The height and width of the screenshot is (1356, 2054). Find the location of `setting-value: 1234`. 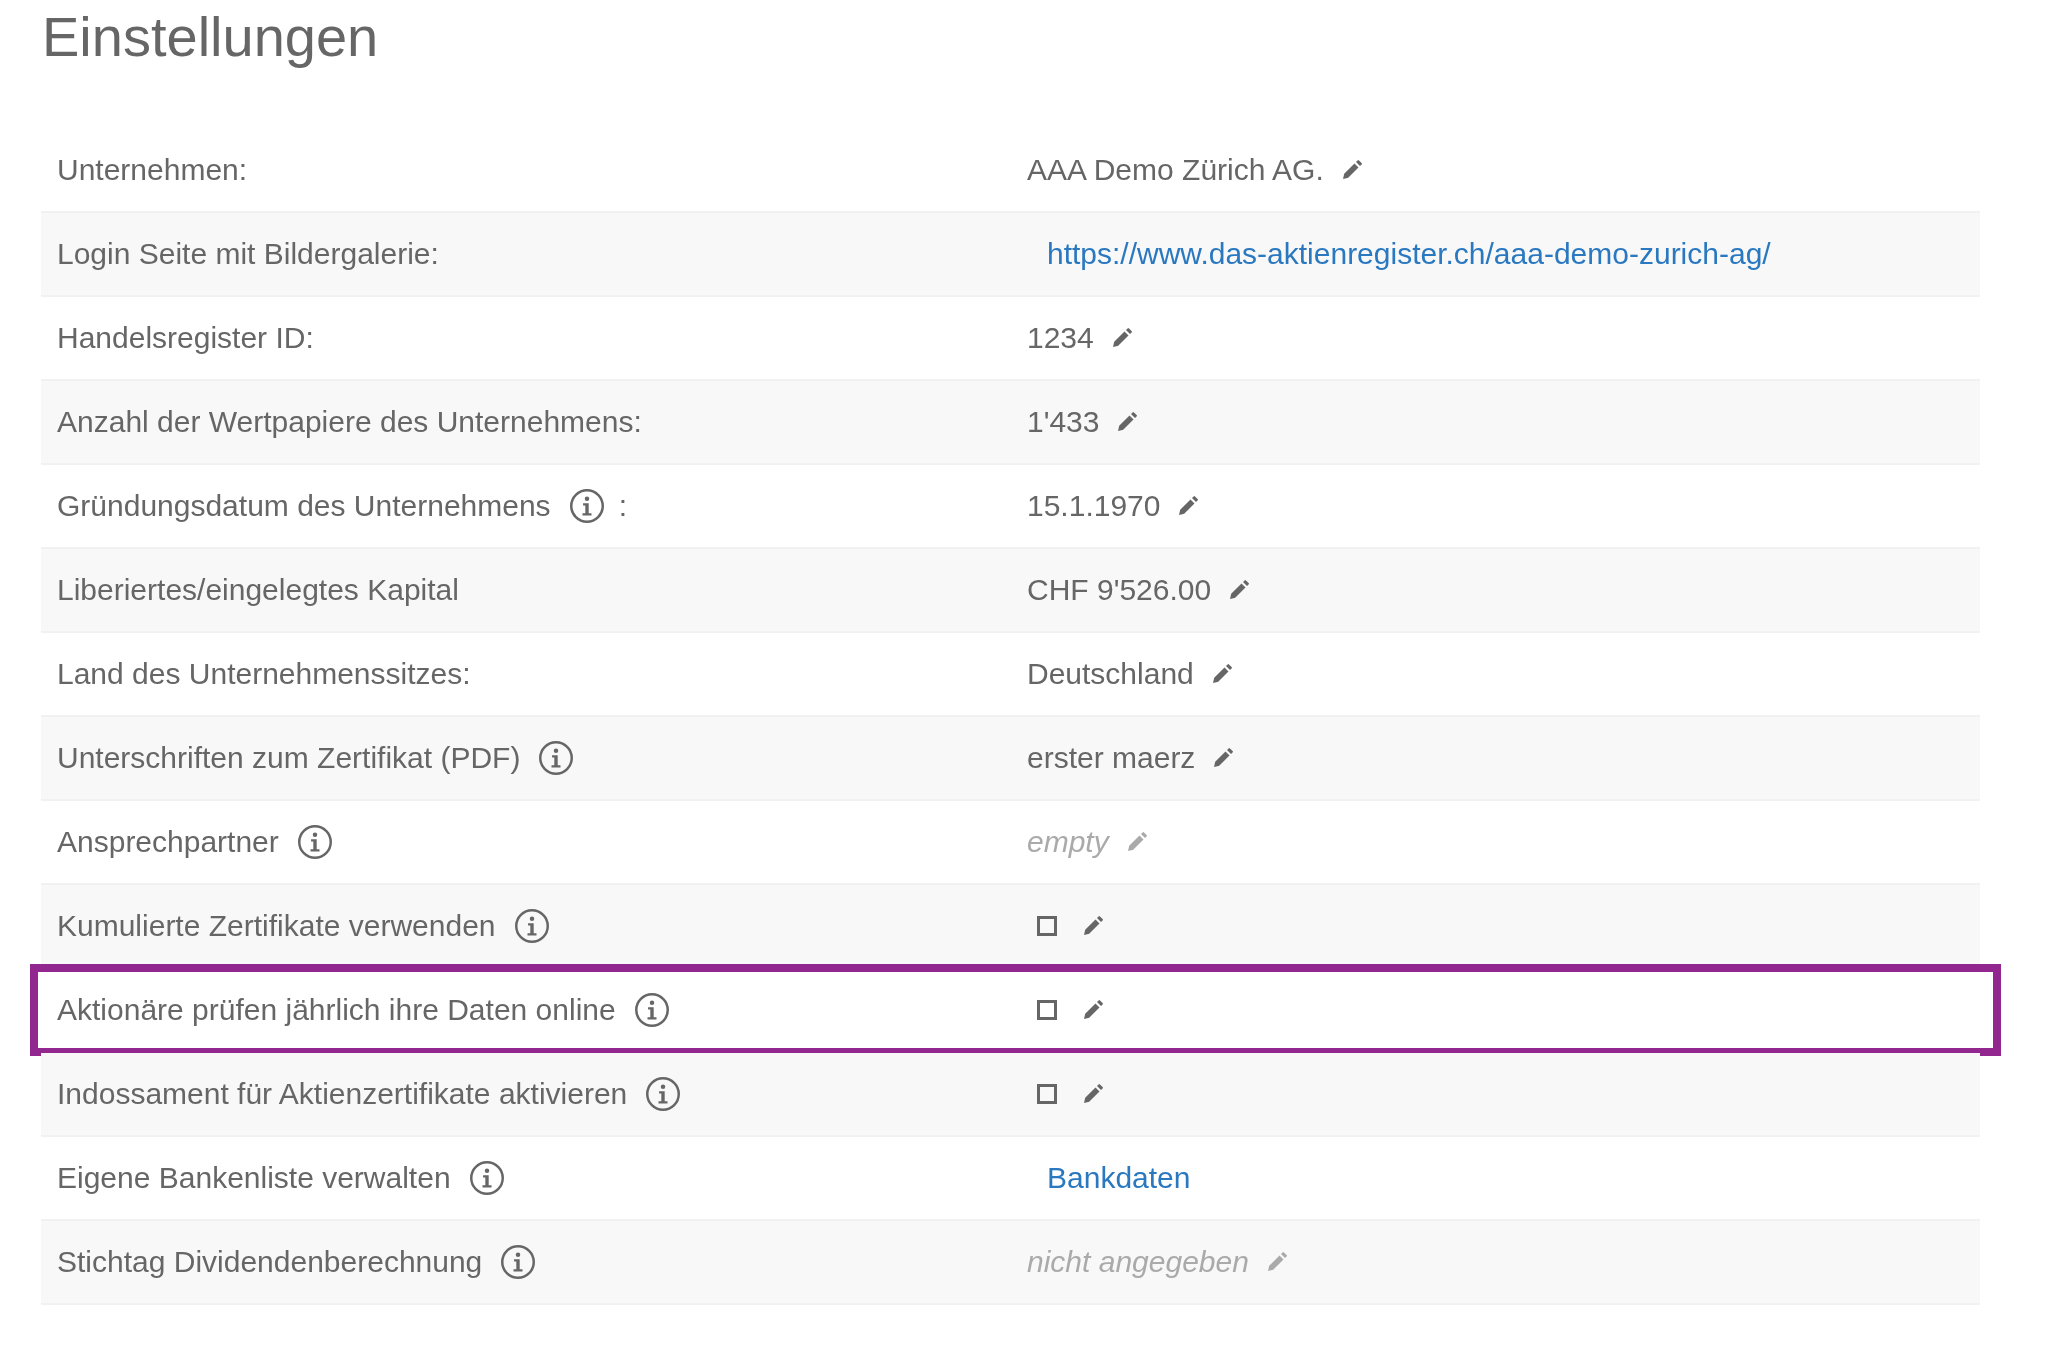

setting-value: 1234 is located at coordinates (1060, 338).